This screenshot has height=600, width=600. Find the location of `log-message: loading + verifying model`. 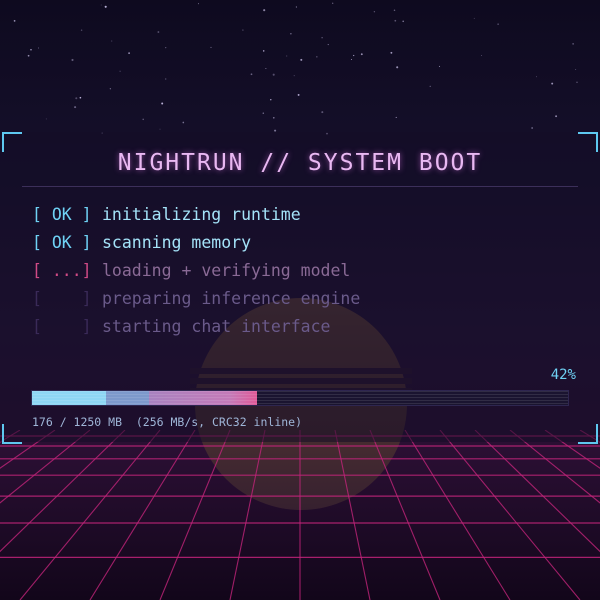

log-message: loading + verifying model is located at coordinates (226, 270).